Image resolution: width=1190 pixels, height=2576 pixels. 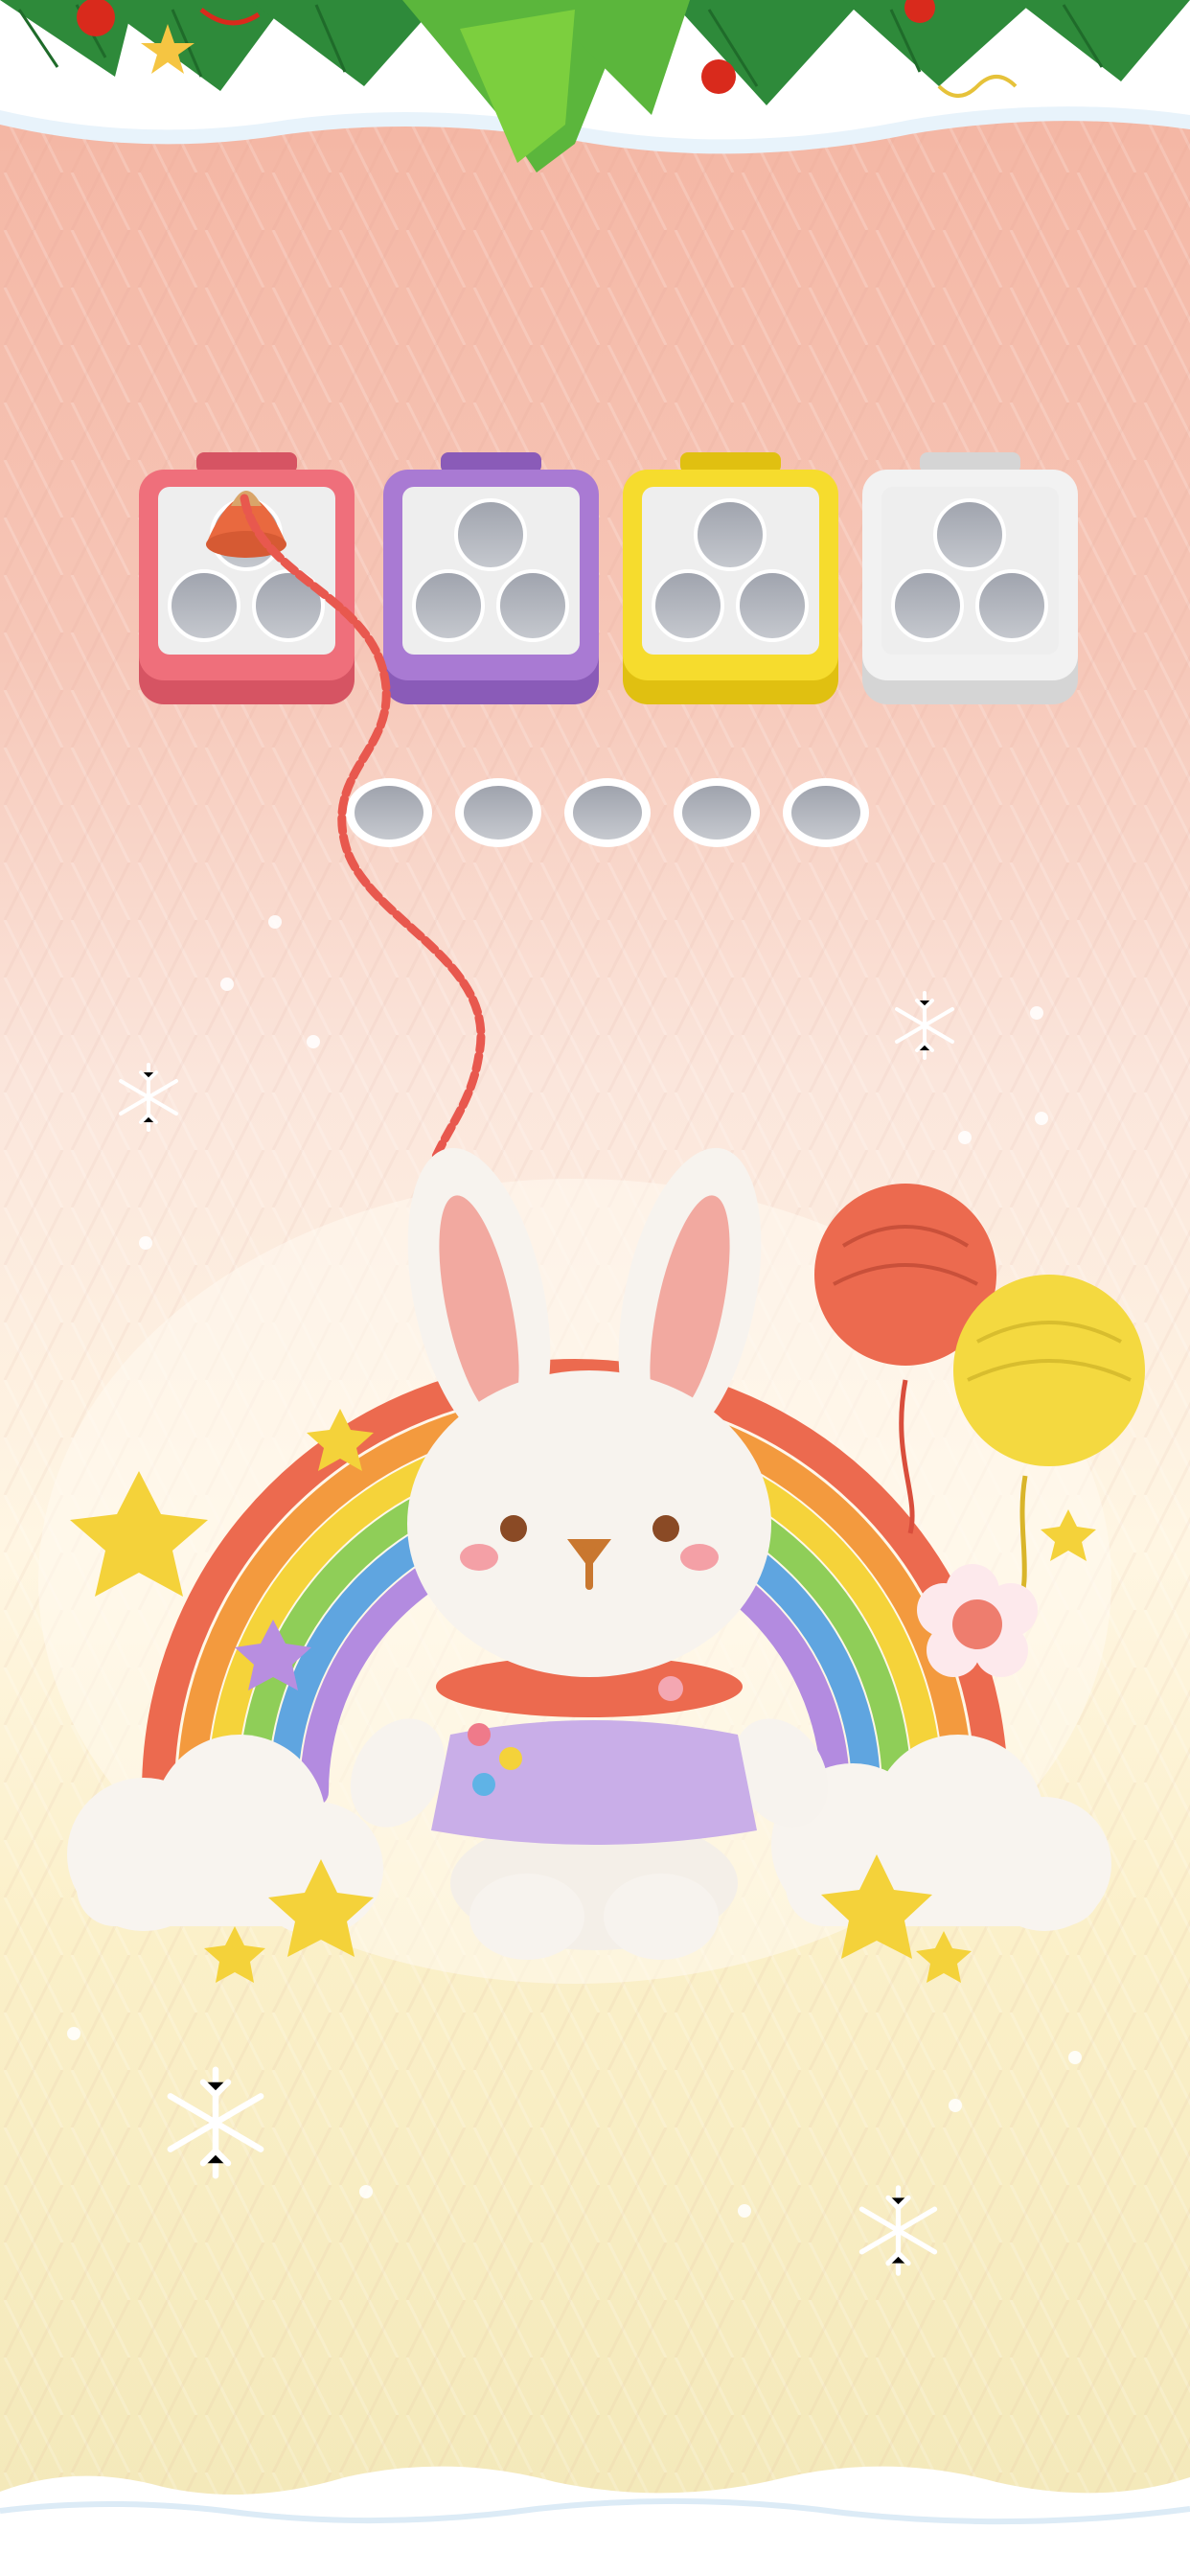 I want to click on box-purple, so click(x=491, y=578).